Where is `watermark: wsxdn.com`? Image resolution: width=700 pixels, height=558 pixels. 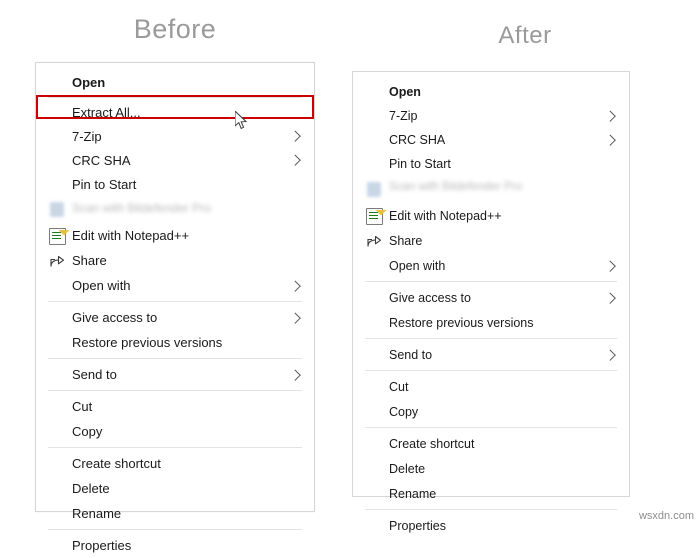 watermark: wsxdn.com is located at coordinates (666, 516).